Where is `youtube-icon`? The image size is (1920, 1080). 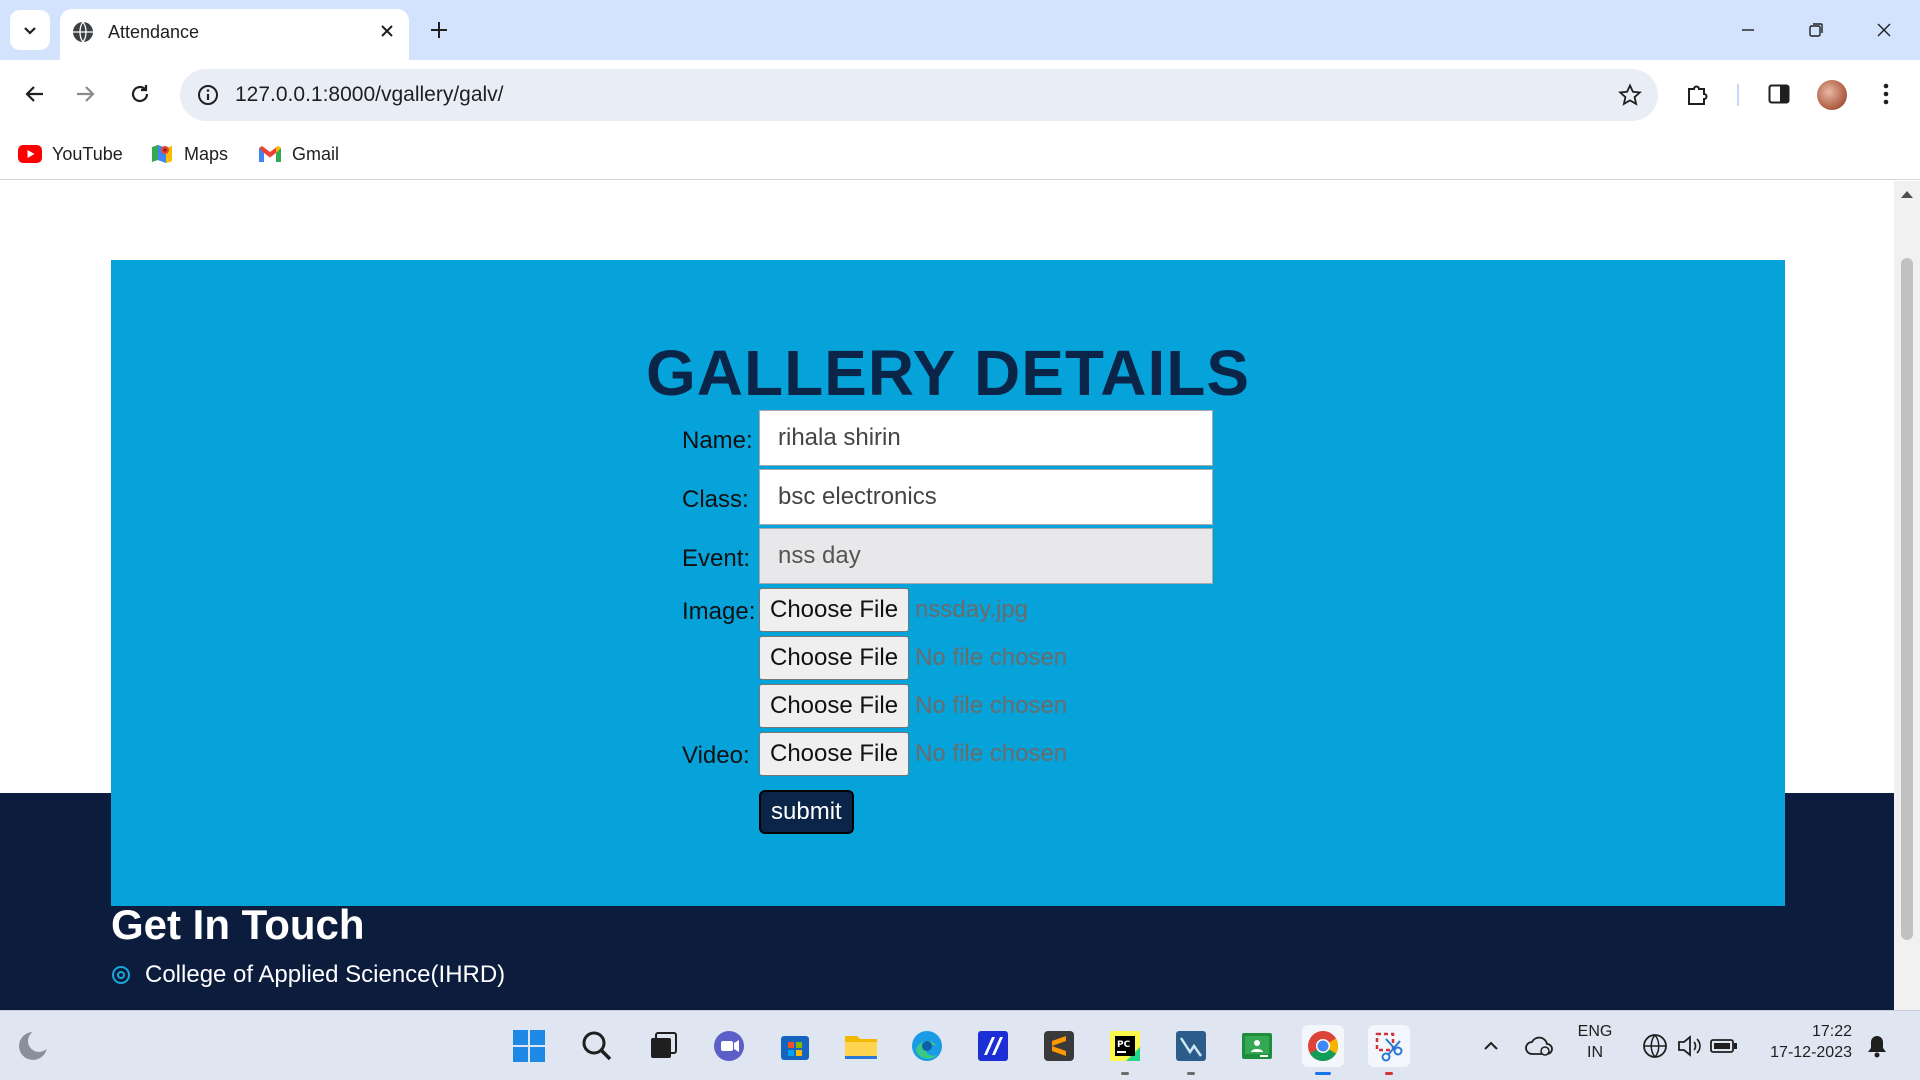
youtube-icon is located at coordinates (30, 154).